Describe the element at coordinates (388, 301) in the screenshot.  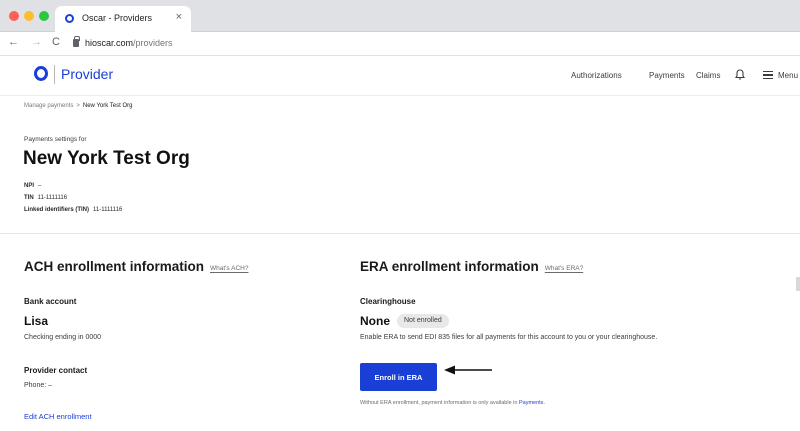
I see `clearinghouse-label: Clearinghouse` at that location.